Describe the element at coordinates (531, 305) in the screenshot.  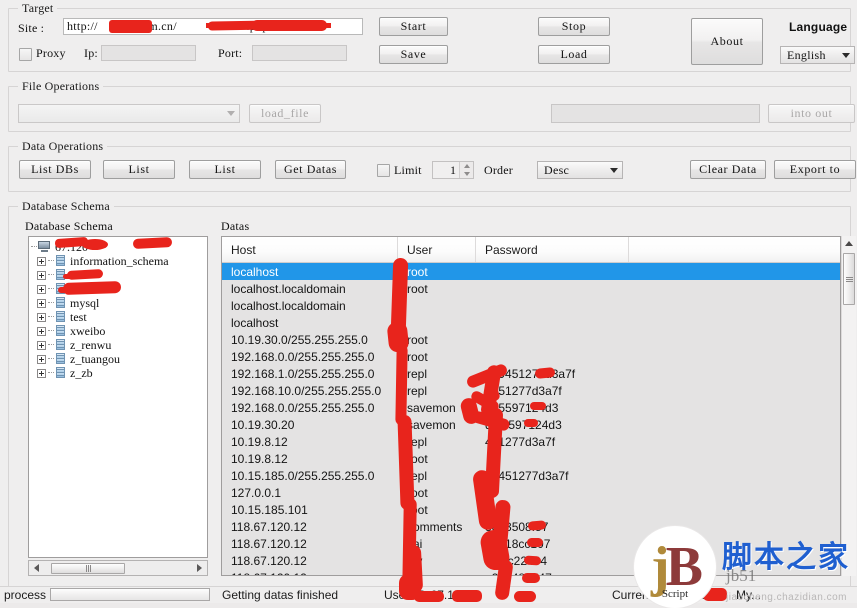
I see `table-row: localhost.localdomain` at that location.